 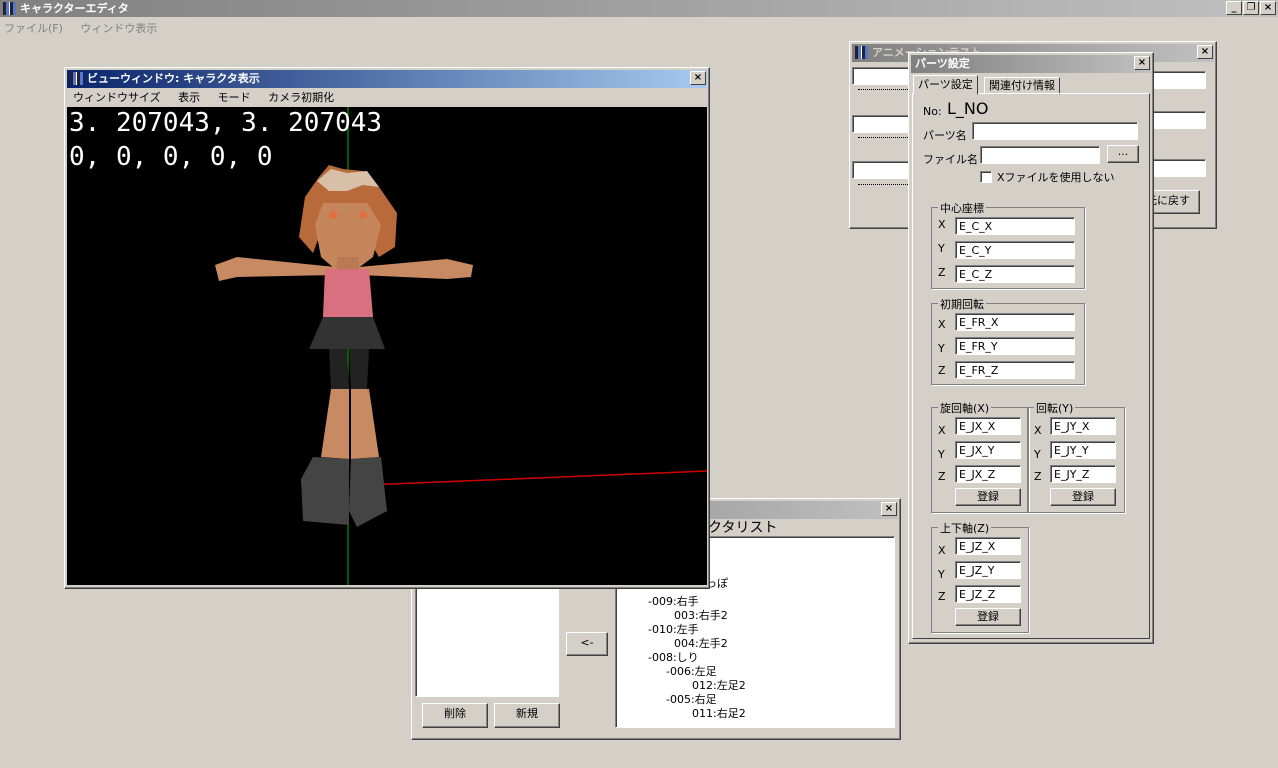 What do you see at coordinates (1234, 8) in the screenshot?
I see `minimize-button: _` at bounding box center [1234, 8].